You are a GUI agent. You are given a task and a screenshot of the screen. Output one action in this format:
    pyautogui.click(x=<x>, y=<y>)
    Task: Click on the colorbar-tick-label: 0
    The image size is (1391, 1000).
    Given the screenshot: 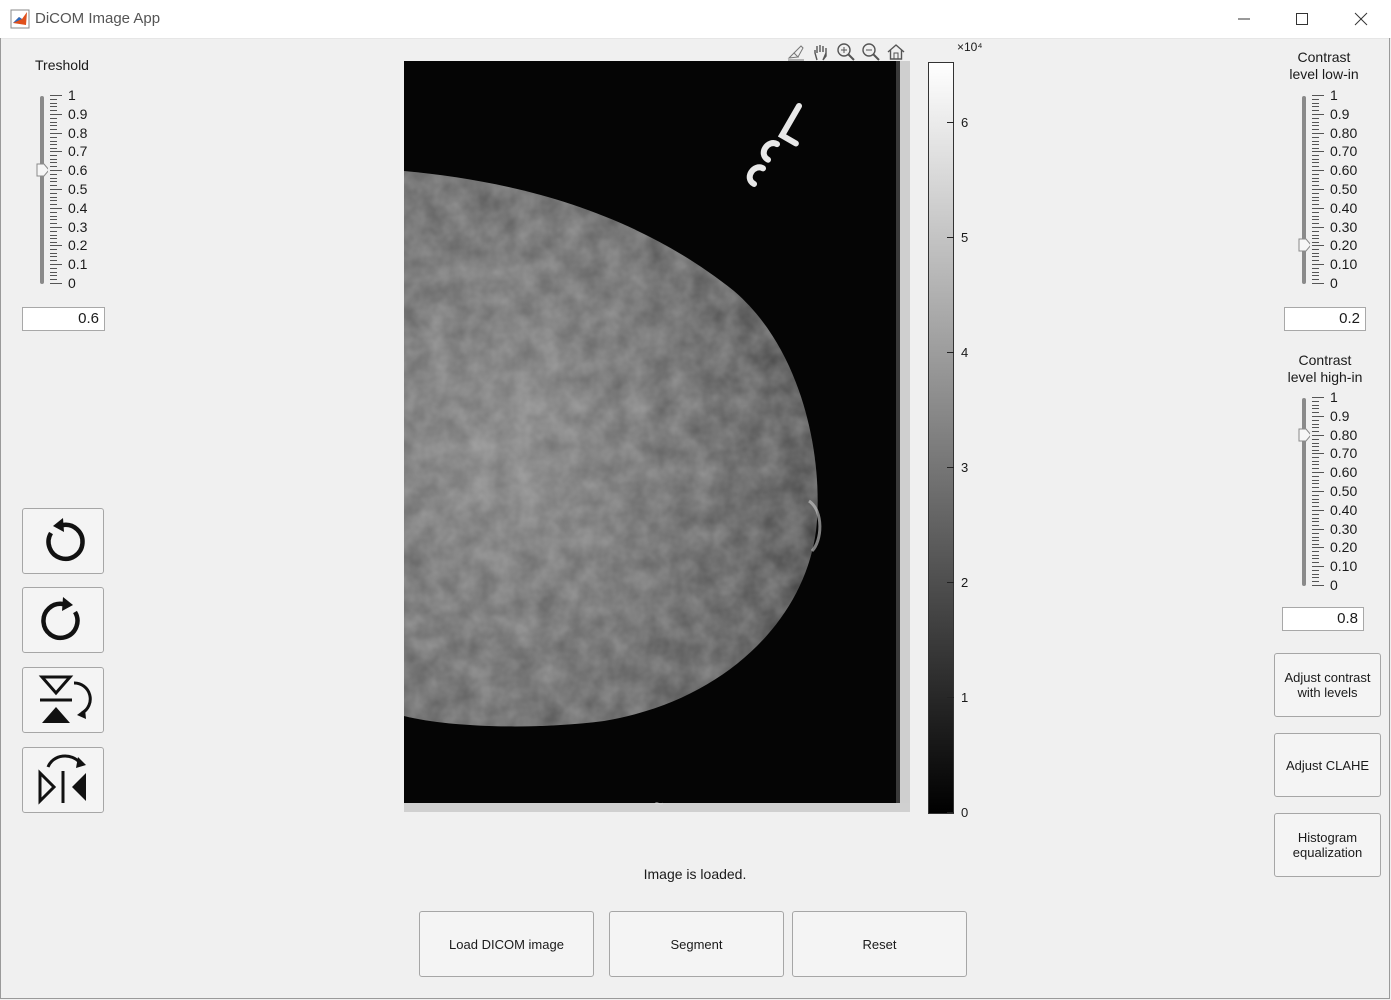 What is the action you would take?
    pyautogui.click(x=965, y=812)
    